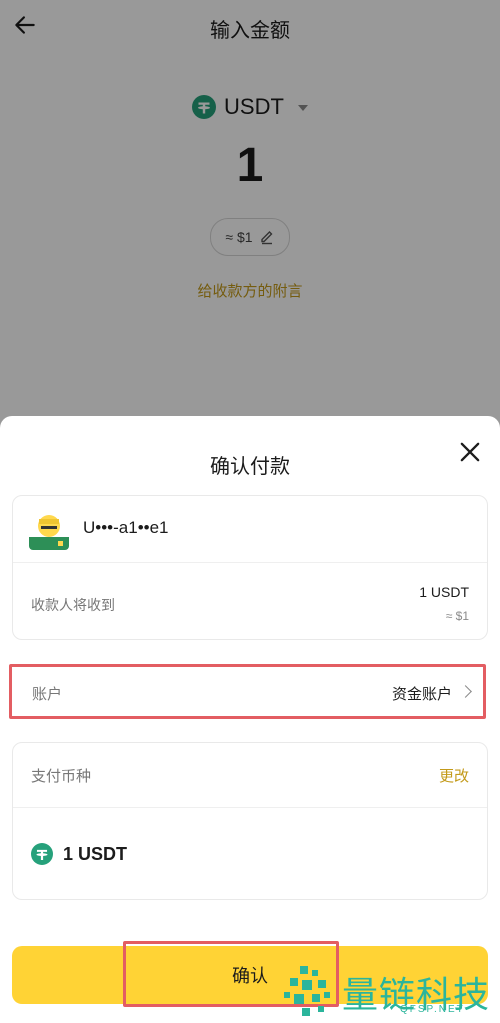 This screenshot has height=1023, width=500. What do you see at coordinates (49, 530) in the screenshot?
I see `avatar` at bounding box center [49, 530].